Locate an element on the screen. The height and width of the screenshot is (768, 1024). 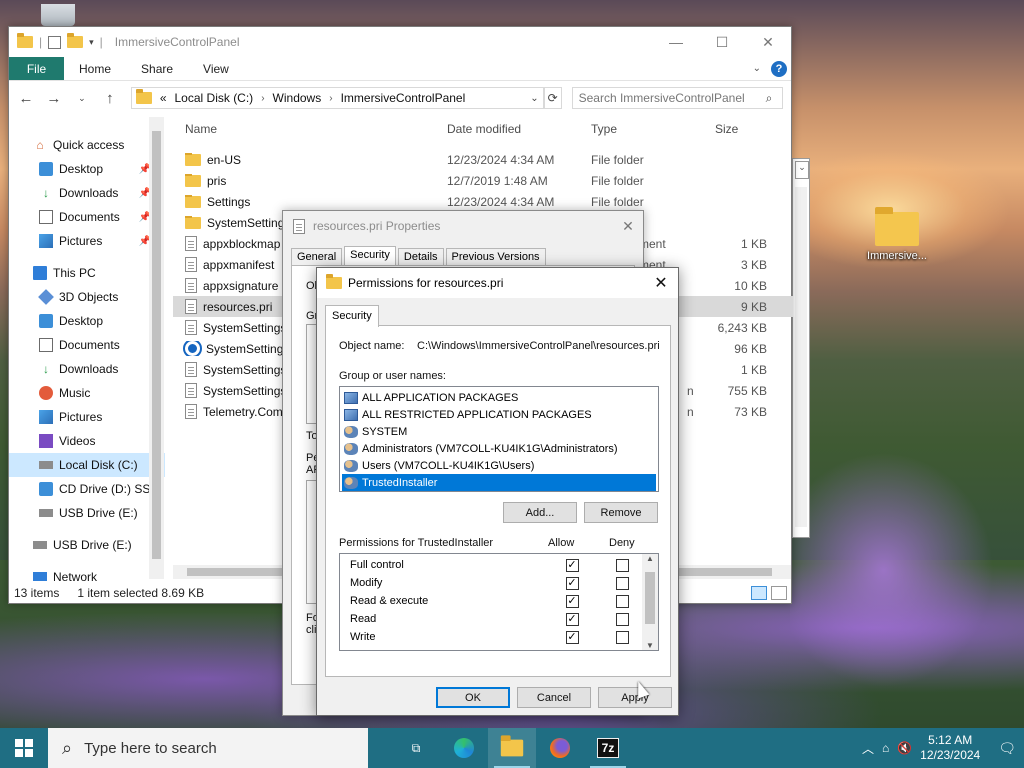
details-view-icon is located at coordinates (759, 593).